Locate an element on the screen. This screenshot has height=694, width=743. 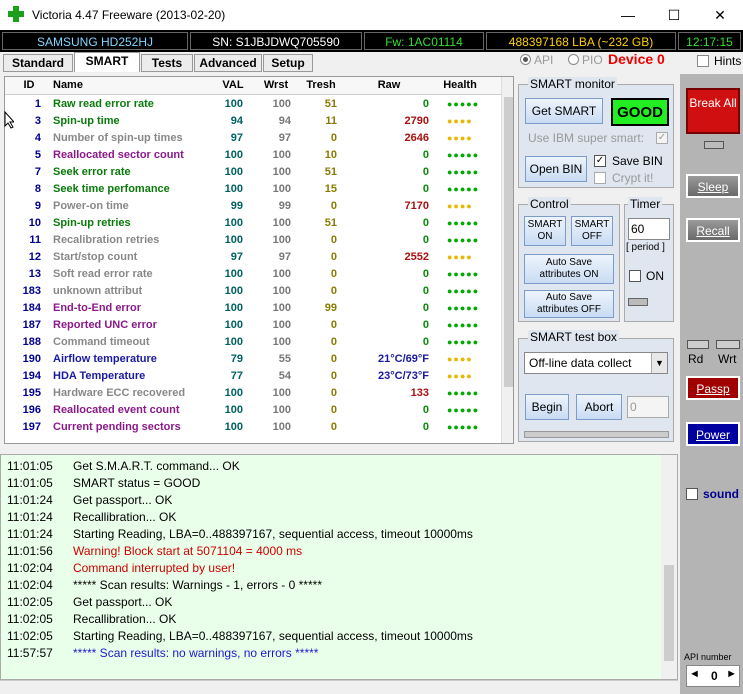
table-scrollbar is located at coordinates (507, 260).